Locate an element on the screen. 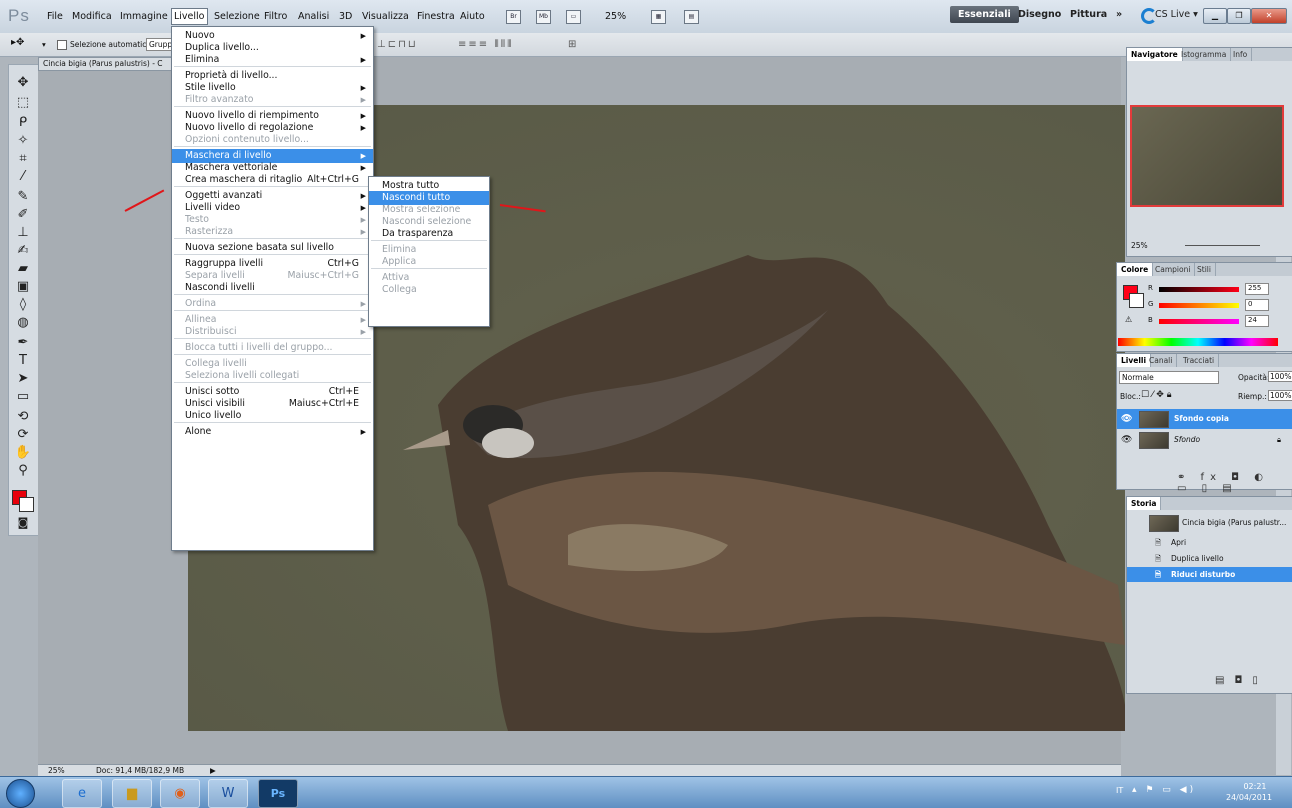  shape-tool-icon: ▭ is located at coordinates (23, 397).